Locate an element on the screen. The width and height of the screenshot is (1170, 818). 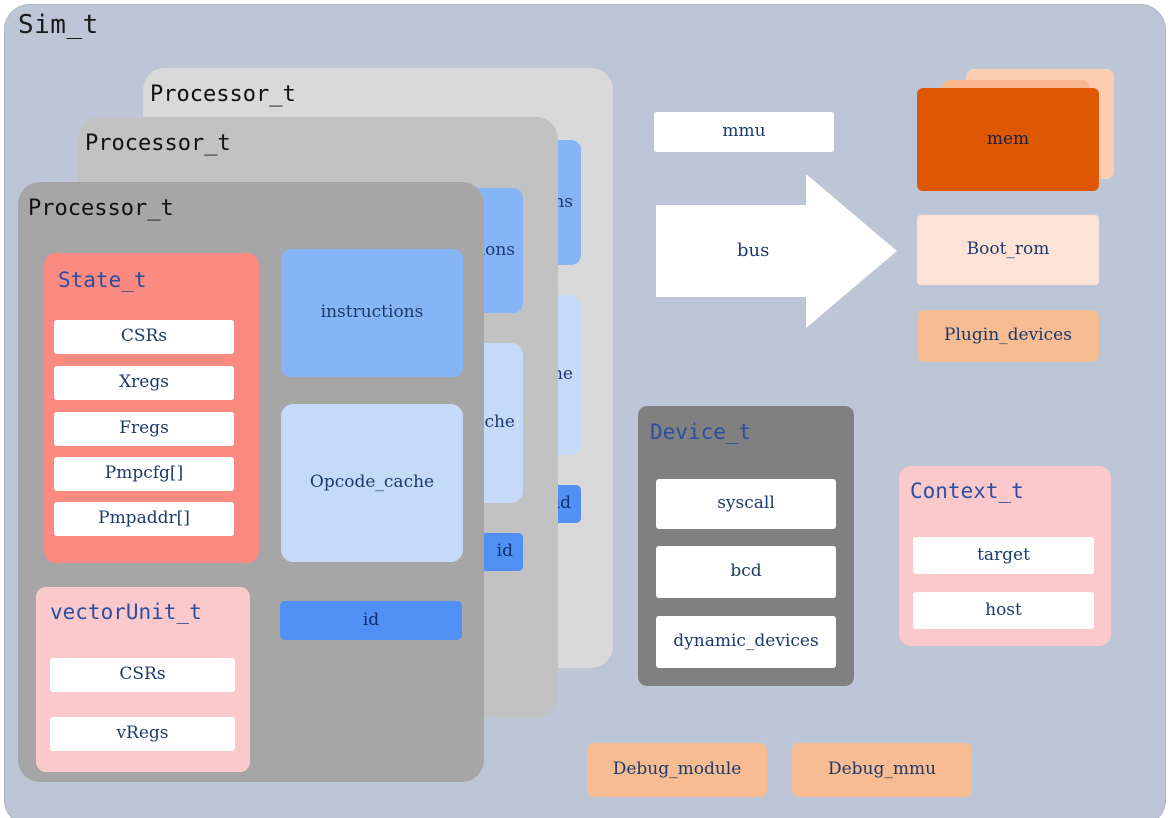
state-field-csrs: CSRs is located at coordinates (144, 337).